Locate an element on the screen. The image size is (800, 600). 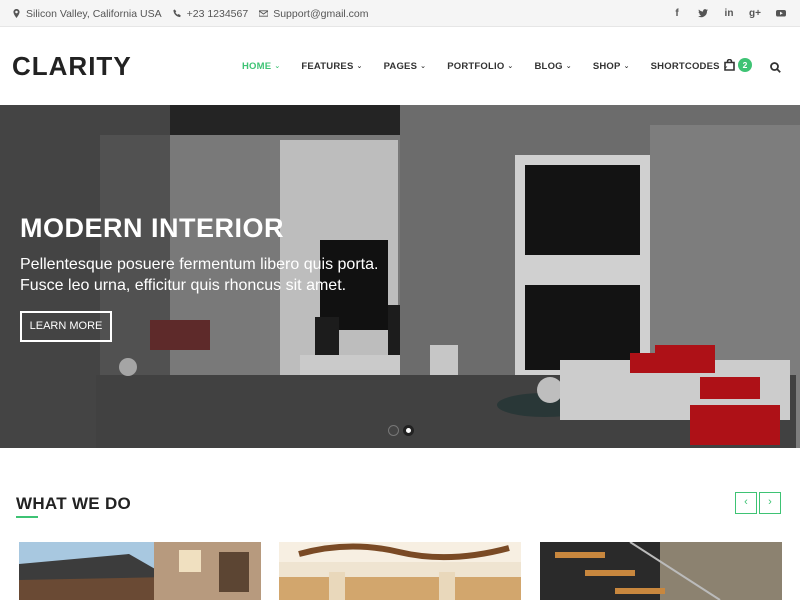
slider-dots is located at coordinates (403, 430).